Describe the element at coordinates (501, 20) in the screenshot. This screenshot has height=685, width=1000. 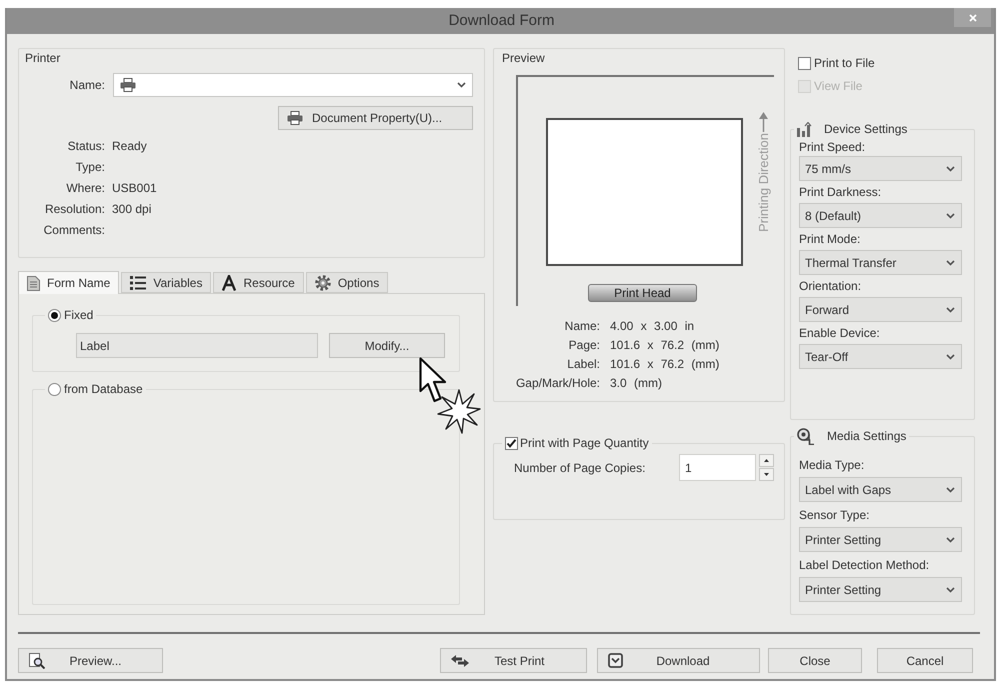
I see `window-title: Download Form` at that location.